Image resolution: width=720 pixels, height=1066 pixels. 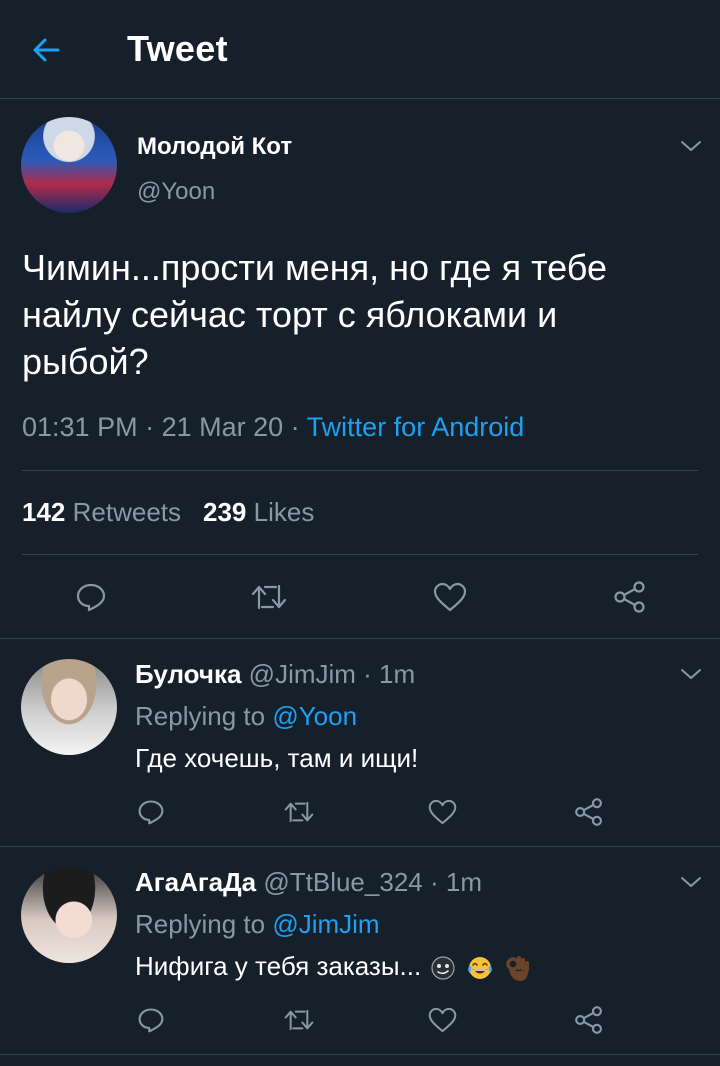 I want to click on replying-to: Replying to @Yoon, so click(x=246, y=716).